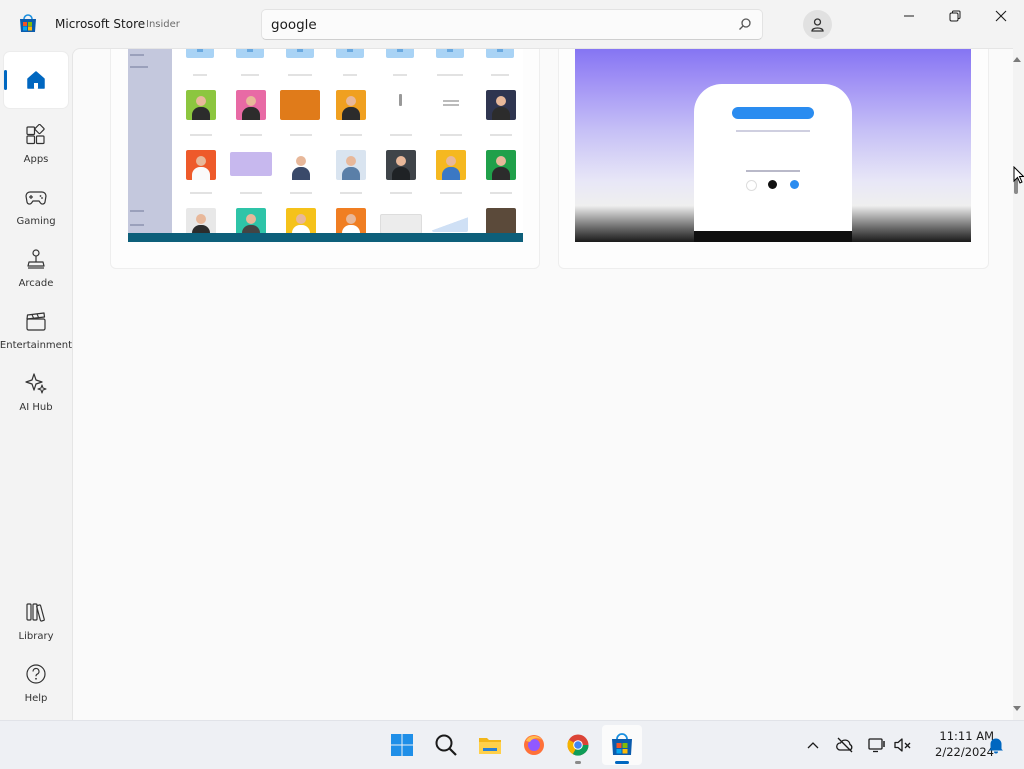 The image size is (1024, 769). I want to click on nav-item-home, so click(36, 80).